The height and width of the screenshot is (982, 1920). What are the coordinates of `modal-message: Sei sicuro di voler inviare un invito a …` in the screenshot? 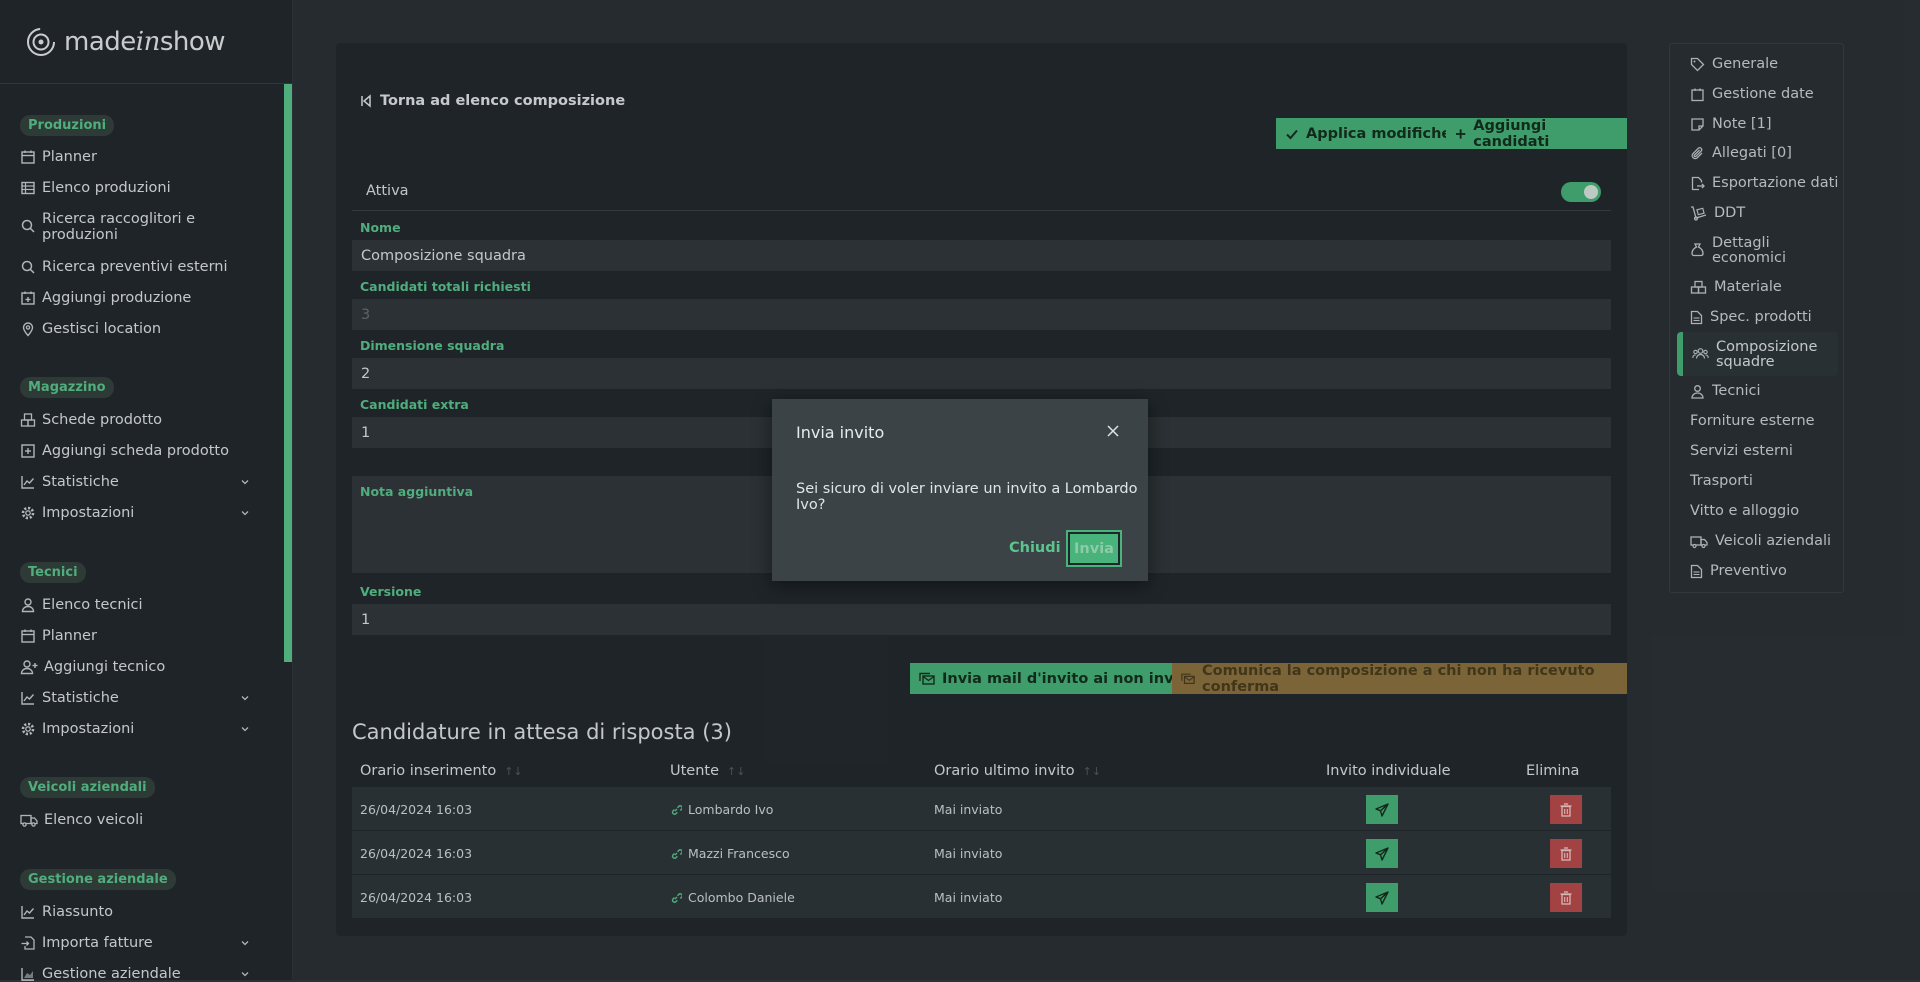 It's located at (967, 497).